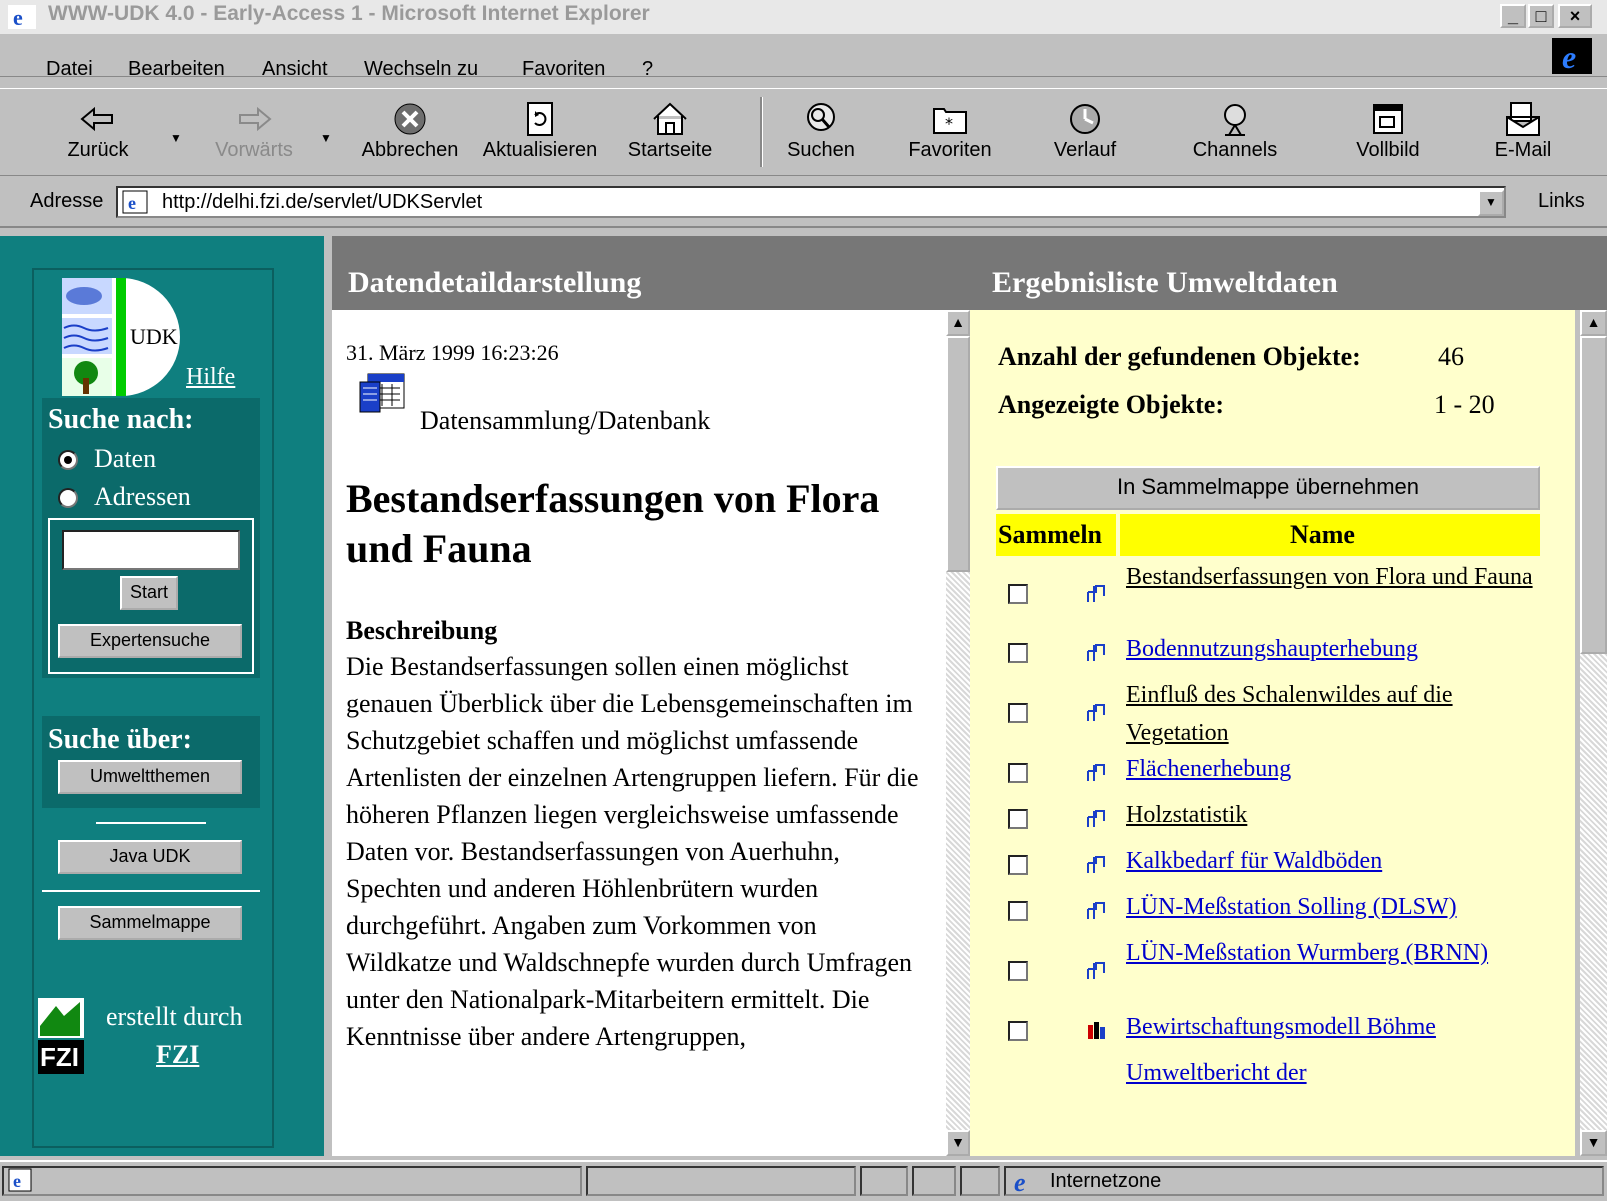 The width and height of the screenshot is (1607, 1201). Describe the element at coordinates (1268, 488) in the screenshot. I see `add-to-collection-button: In Sammelmappe übernehmen` at that location.